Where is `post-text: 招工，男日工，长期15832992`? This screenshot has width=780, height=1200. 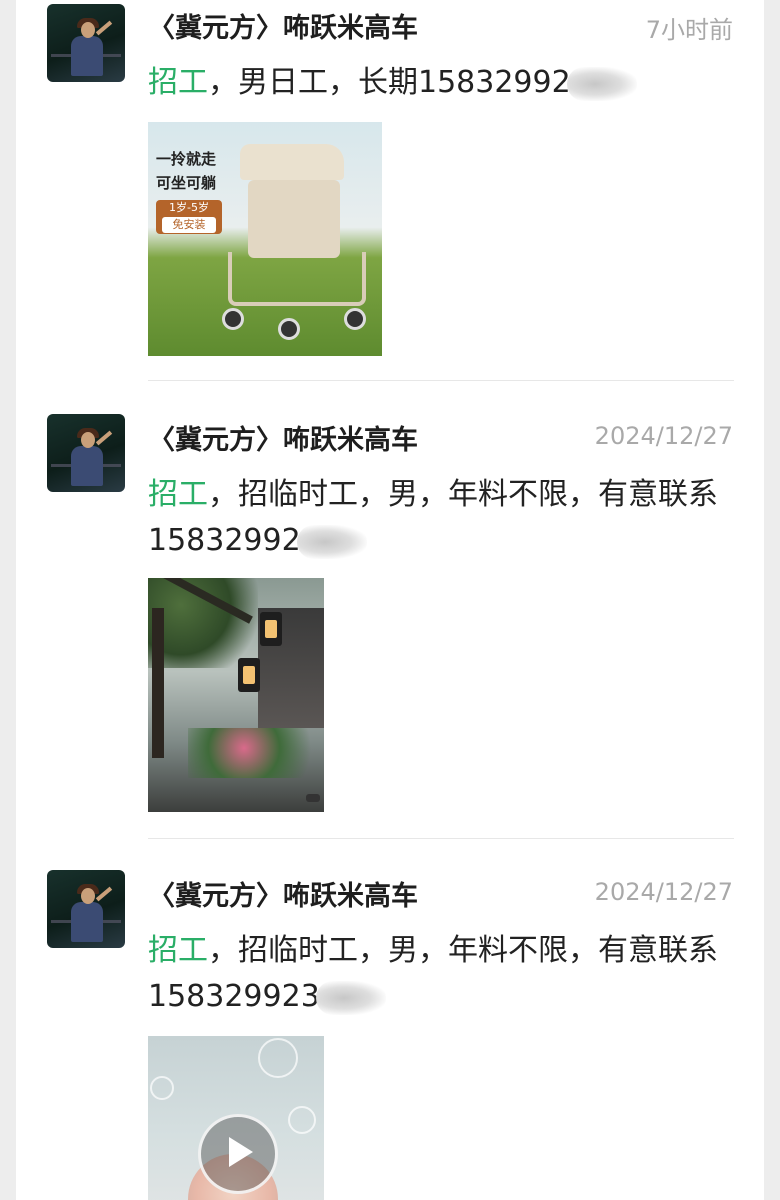 post-text: 招工，男日工，长期15832992 is located at coordinates (441, 83).